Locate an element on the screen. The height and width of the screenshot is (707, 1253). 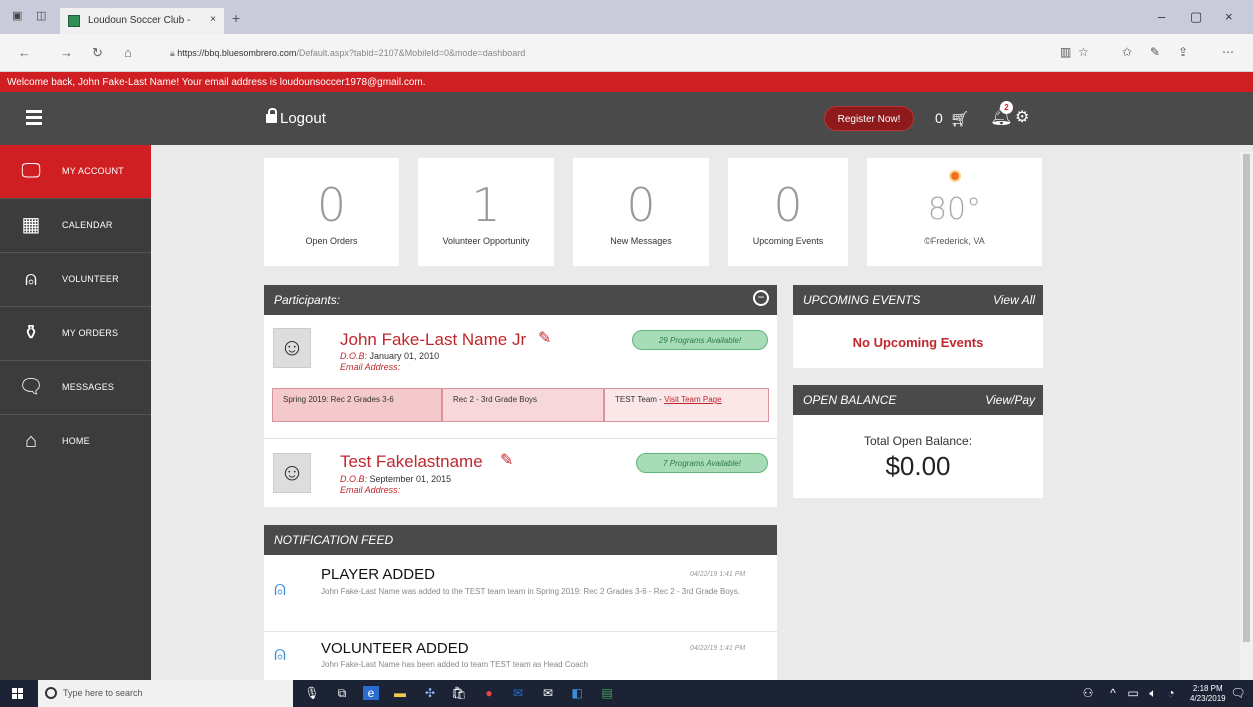
programs-available-badge: 29 Programs Available! is located at coordinates (700, 340).